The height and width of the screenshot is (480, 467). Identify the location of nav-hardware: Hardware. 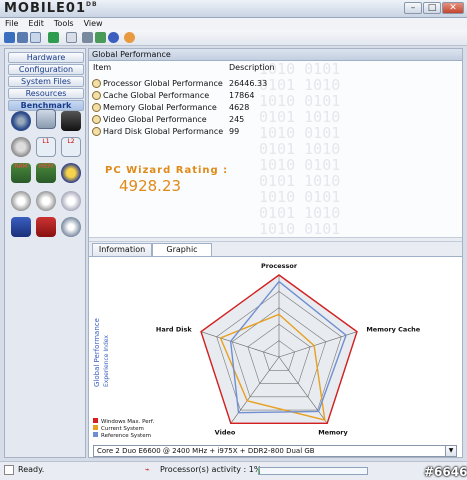
(46, 57).